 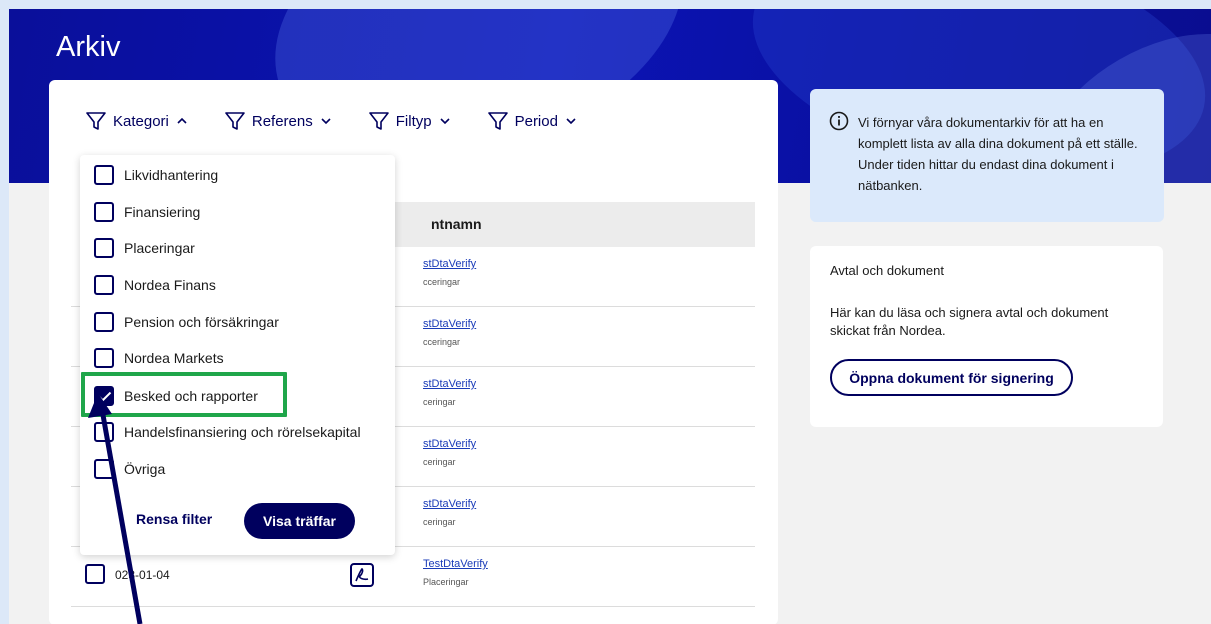 What do you see at coordinates (174, 519) in the screenshot?
I see `clear-filter-button: Rensa filter` at bounding box center [174, 519].